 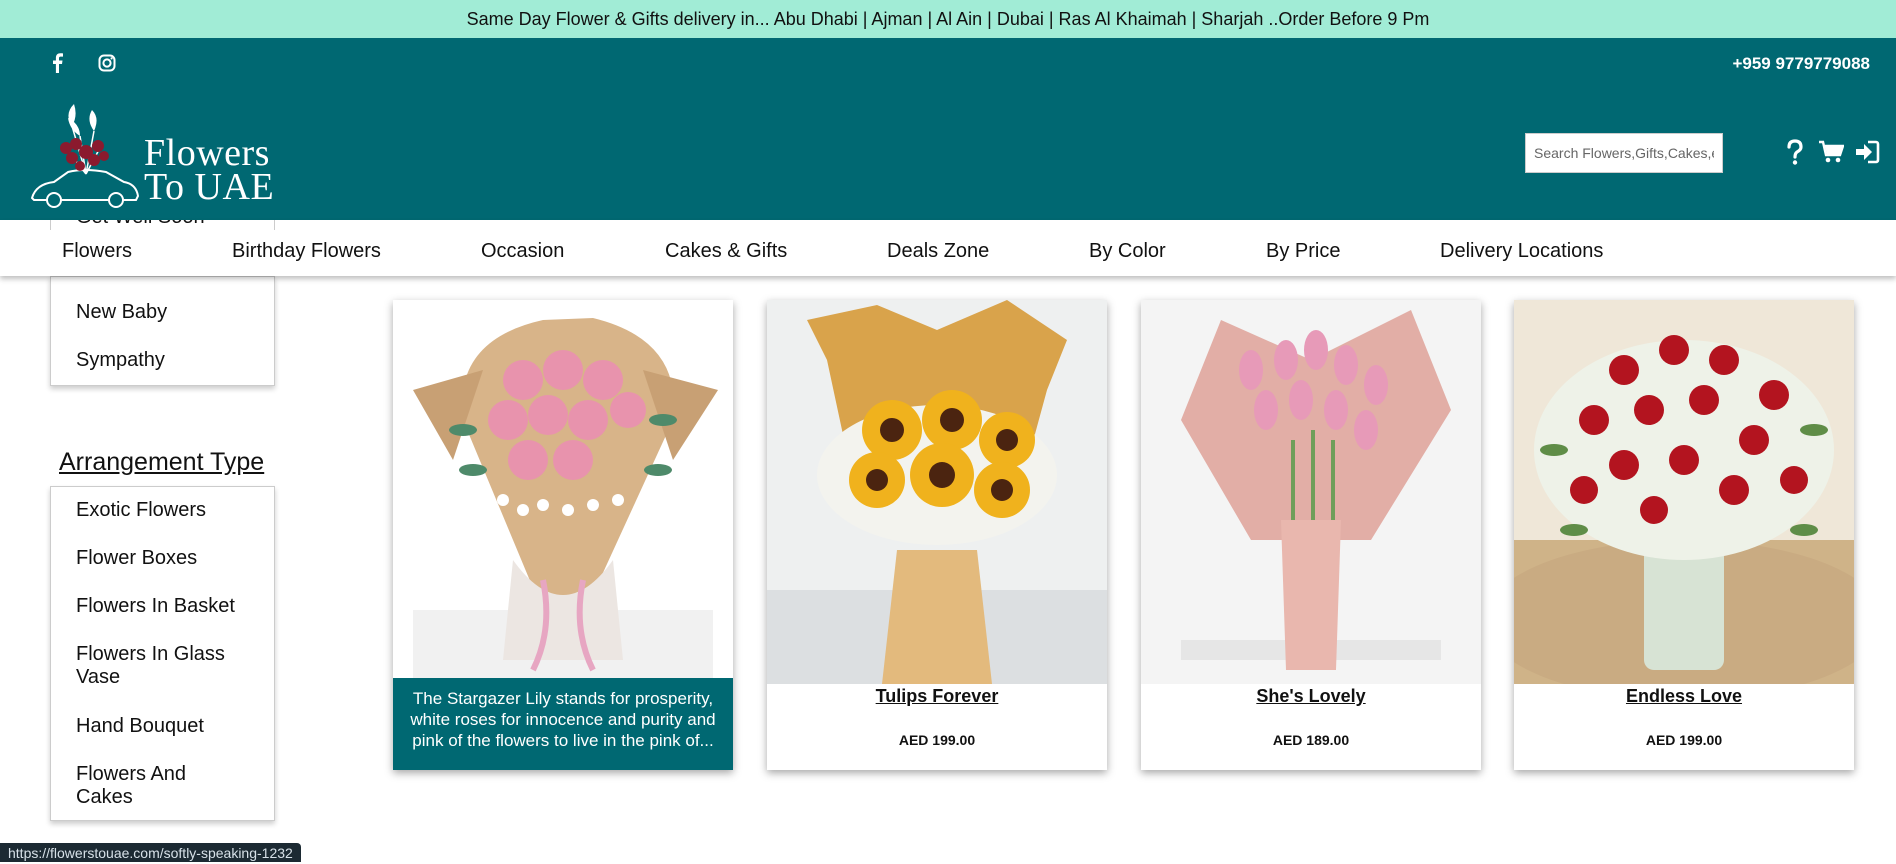 What do you see at coordinates (1303, 251) in the screenshot?
I see `nav-by-price: By Price` at bounding box center [1303, 251].